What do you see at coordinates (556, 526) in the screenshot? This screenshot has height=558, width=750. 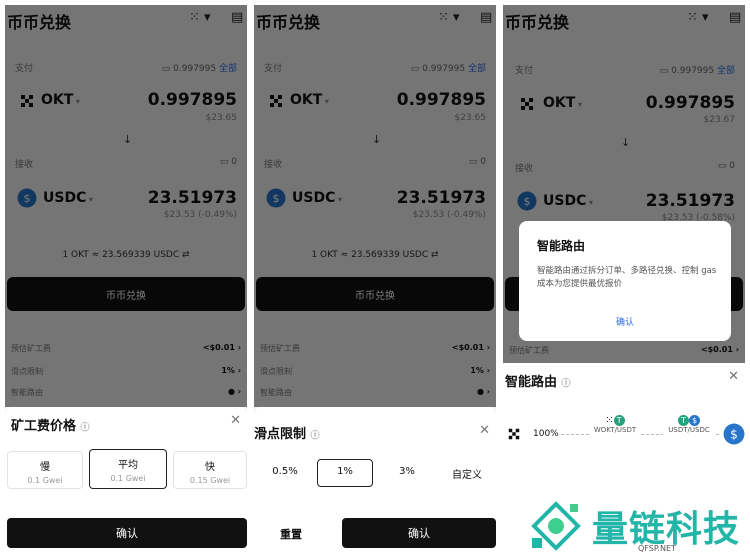 I see `watermark-logo-icon` at bounding box center [556, 526].